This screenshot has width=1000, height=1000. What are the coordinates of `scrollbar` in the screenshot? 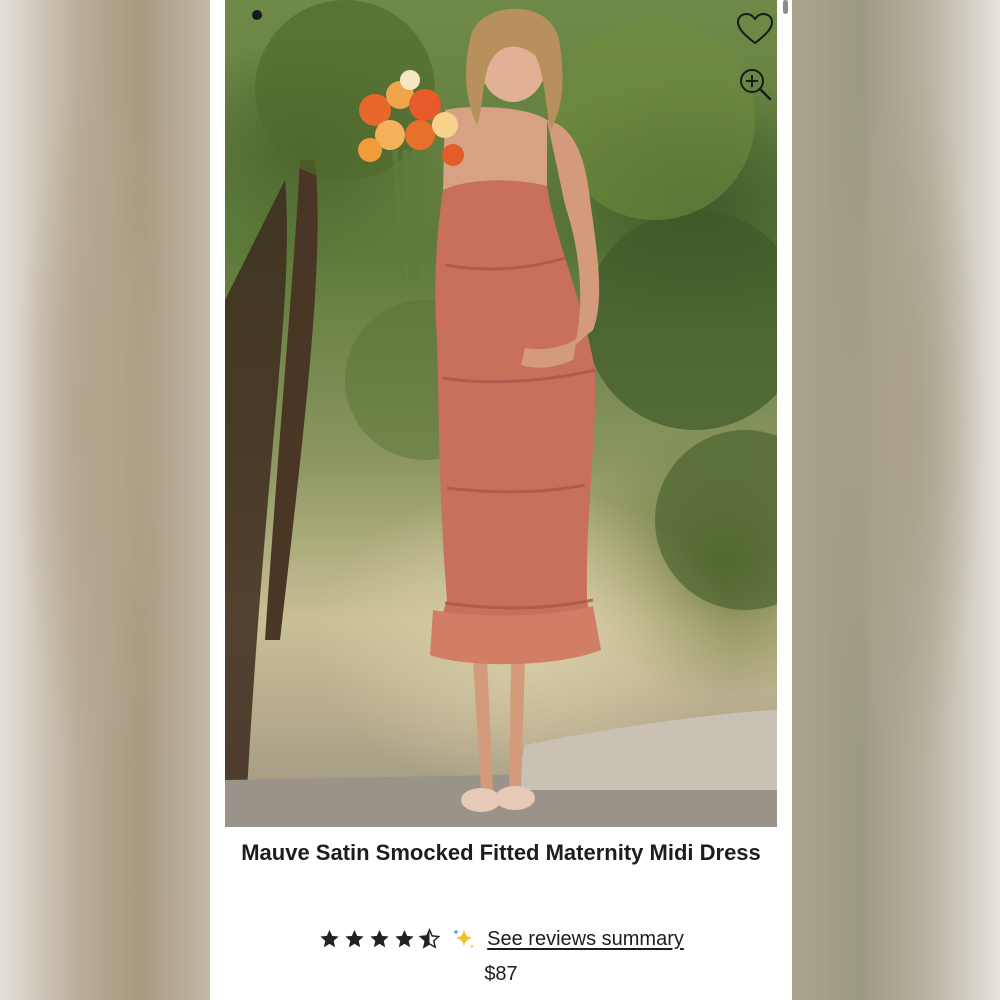 It's located at (785, 7).